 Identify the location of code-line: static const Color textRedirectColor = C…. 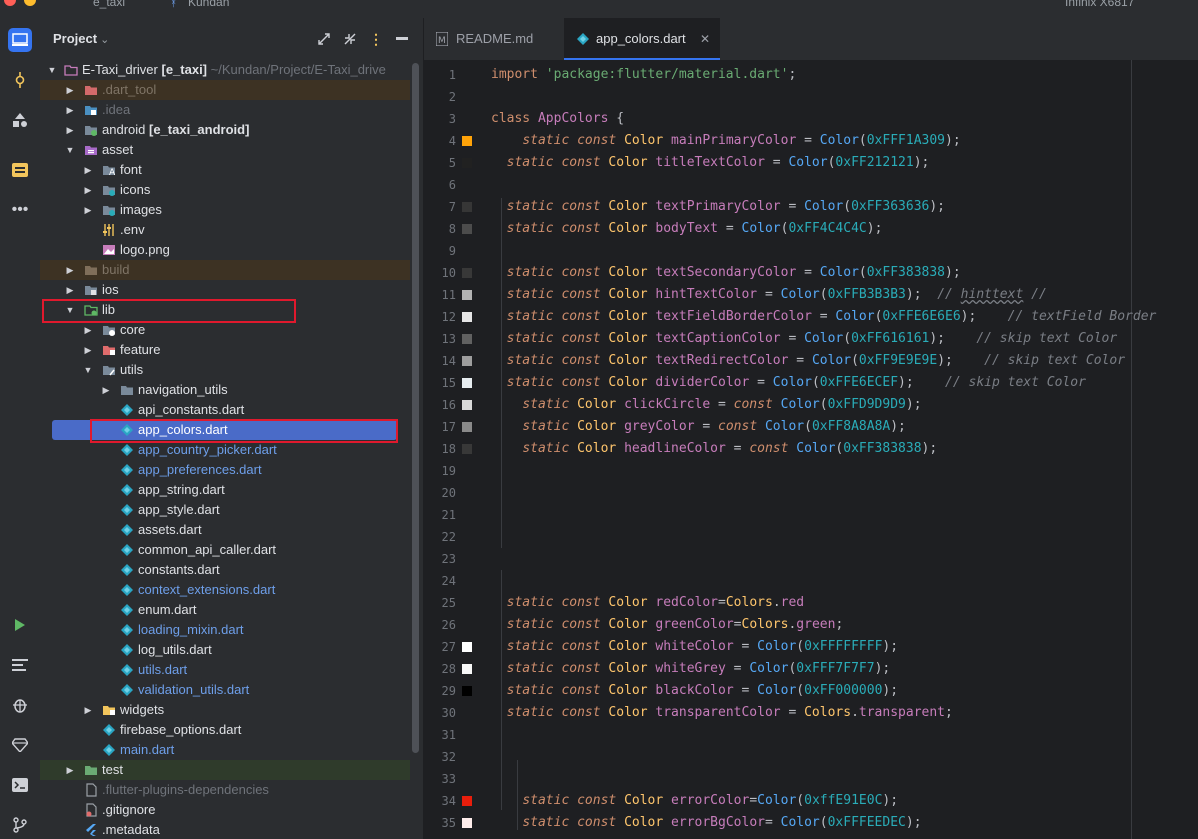
(808, 361).